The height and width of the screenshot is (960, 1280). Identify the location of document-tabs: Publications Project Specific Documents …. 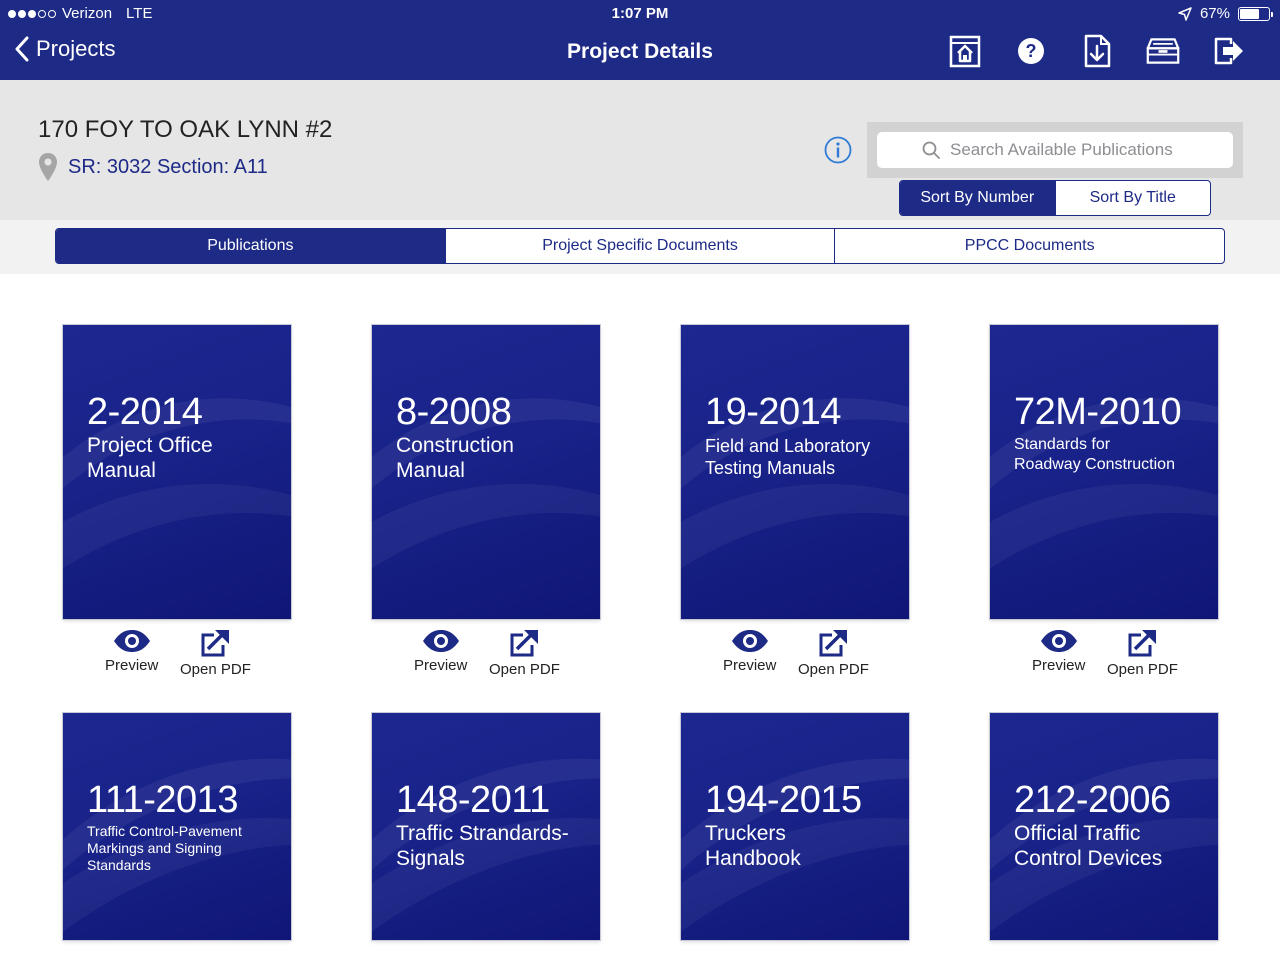
(640, 246).